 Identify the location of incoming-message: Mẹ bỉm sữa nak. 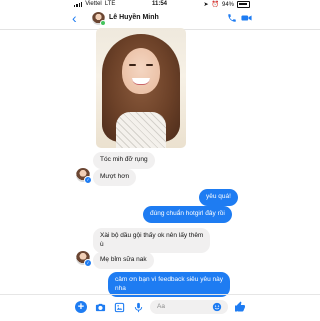
(123, 260).